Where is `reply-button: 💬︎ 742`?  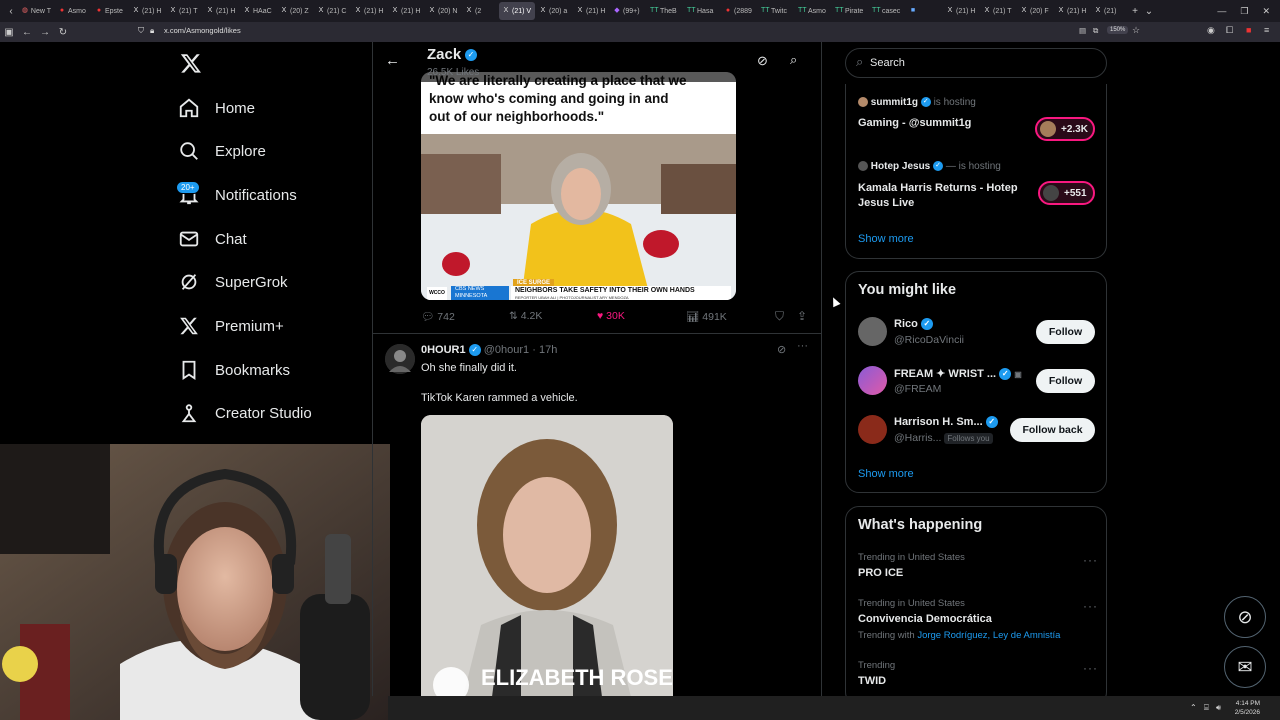
reply-button: 💬︎ 742 is located at coordinates (438, 316).